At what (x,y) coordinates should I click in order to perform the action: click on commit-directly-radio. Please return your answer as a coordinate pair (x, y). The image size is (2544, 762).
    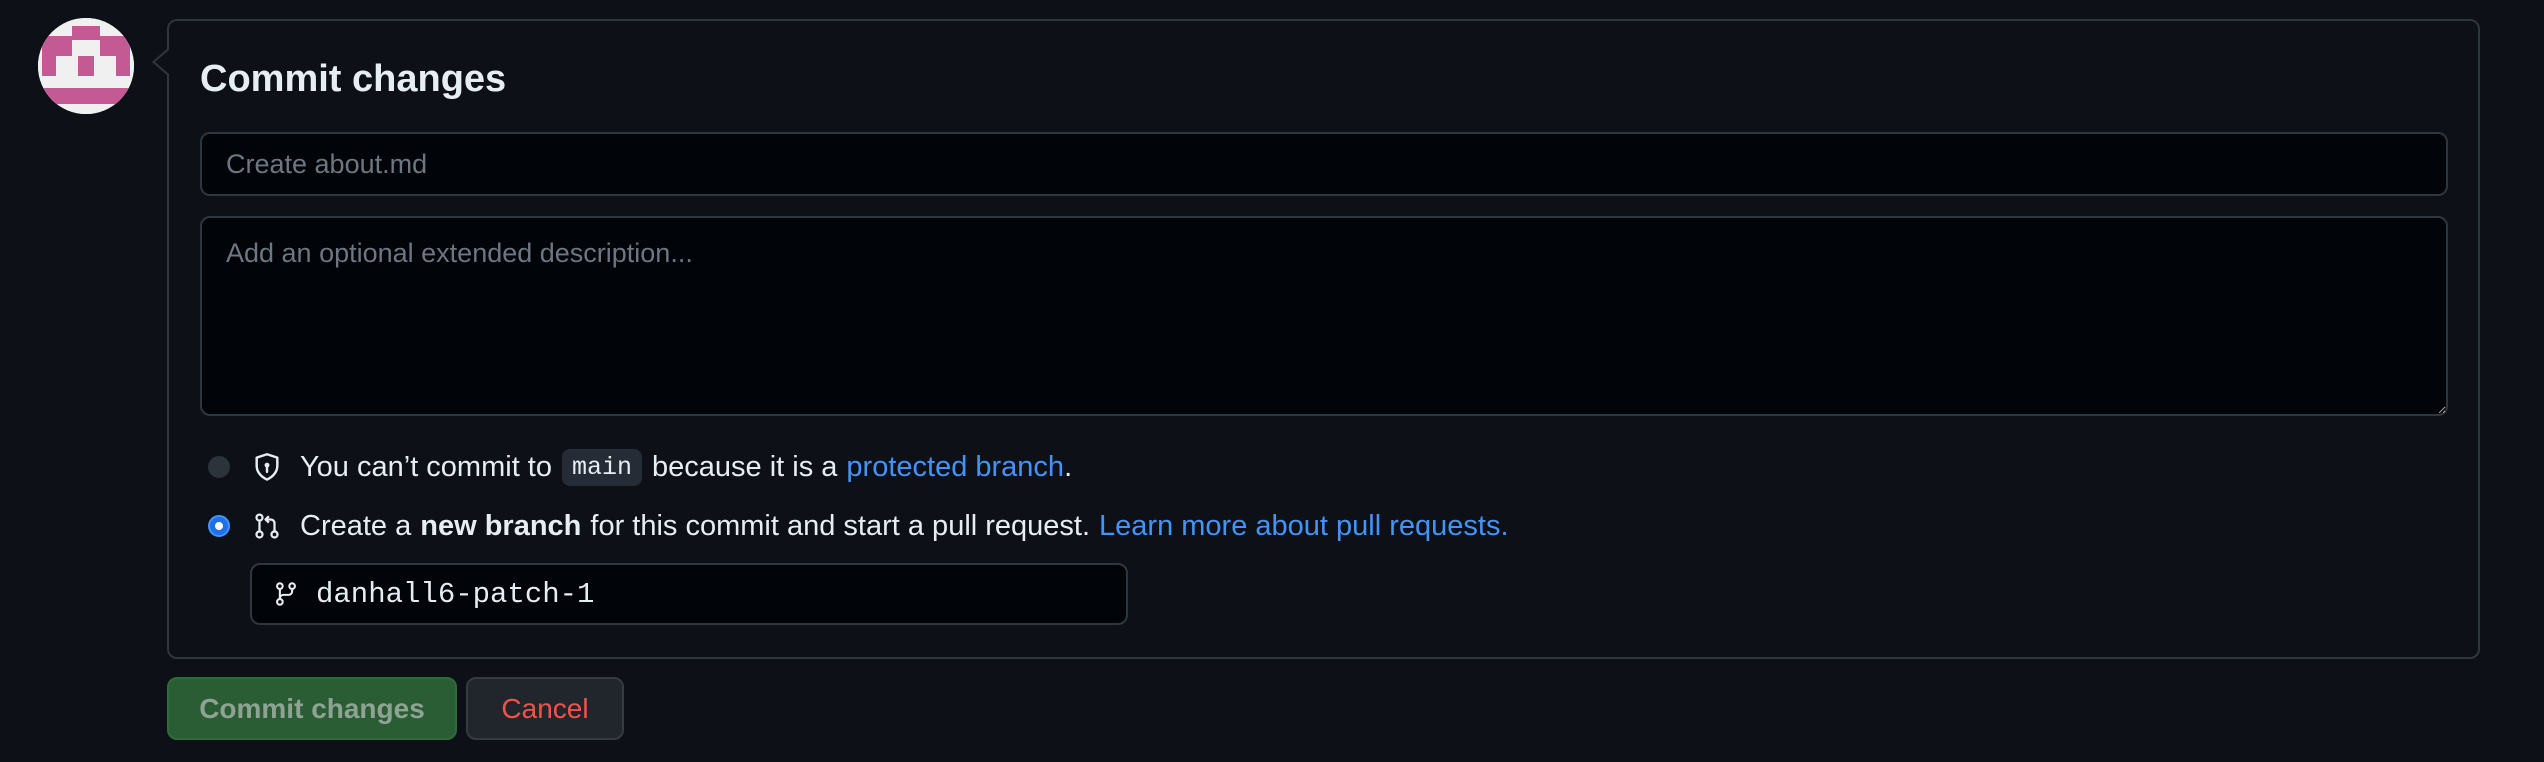
    Looking at the image, I should click on (219, 467).